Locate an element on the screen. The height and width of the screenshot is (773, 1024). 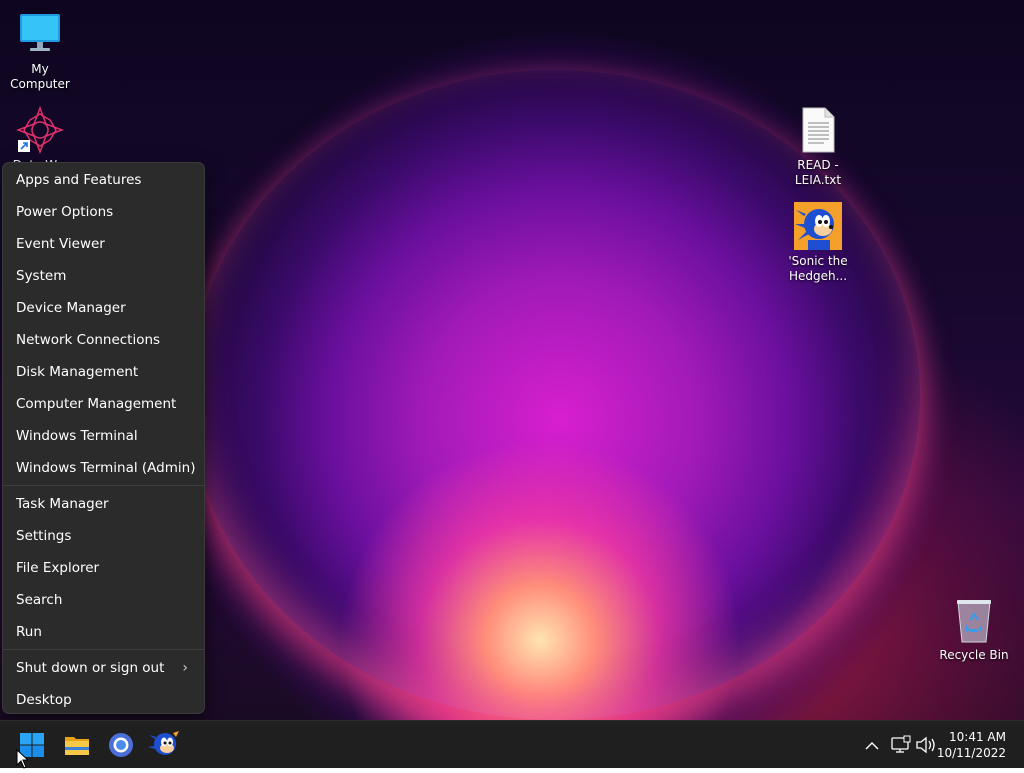
clock-date: 10/11/2022 is located at coordinates (971, 753).